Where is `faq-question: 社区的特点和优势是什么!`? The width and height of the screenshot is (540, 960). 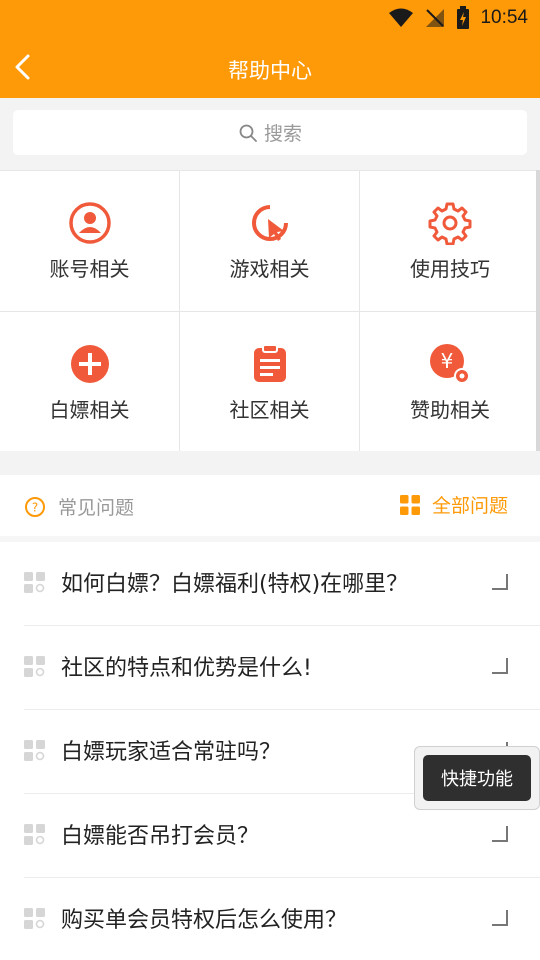 faq-question: 社区的特点和优势是什么! is located at coordinates (186, 668).